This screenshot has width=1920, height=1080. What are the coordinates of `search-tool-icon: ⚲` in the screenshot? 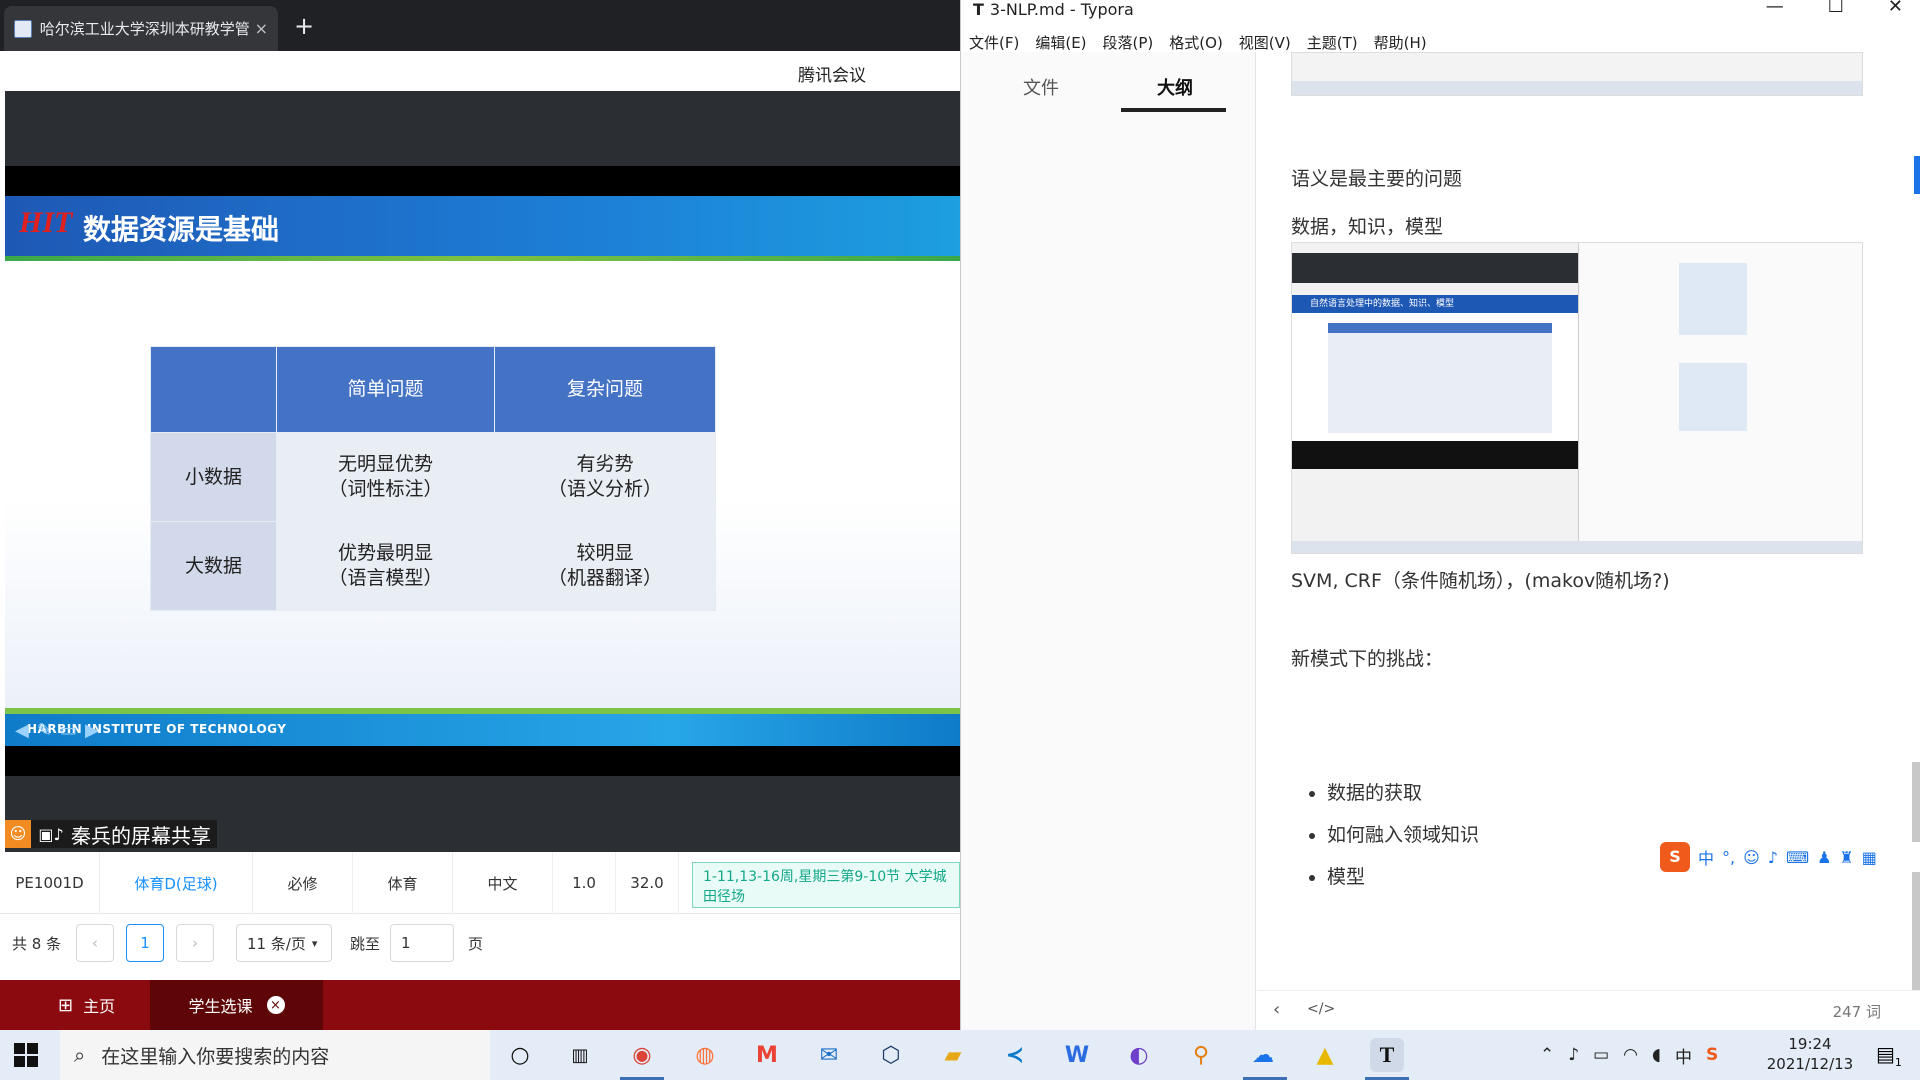 It's located at (1201, 1055).